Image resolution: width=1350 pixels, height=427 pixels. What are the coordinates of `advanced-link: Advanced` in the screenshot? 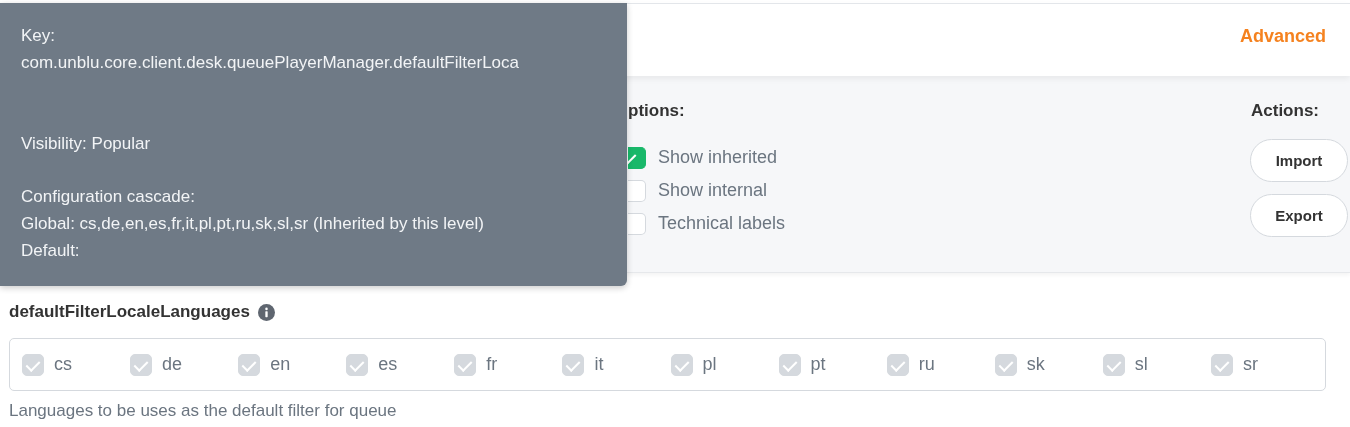 It's located at (1282, 36).